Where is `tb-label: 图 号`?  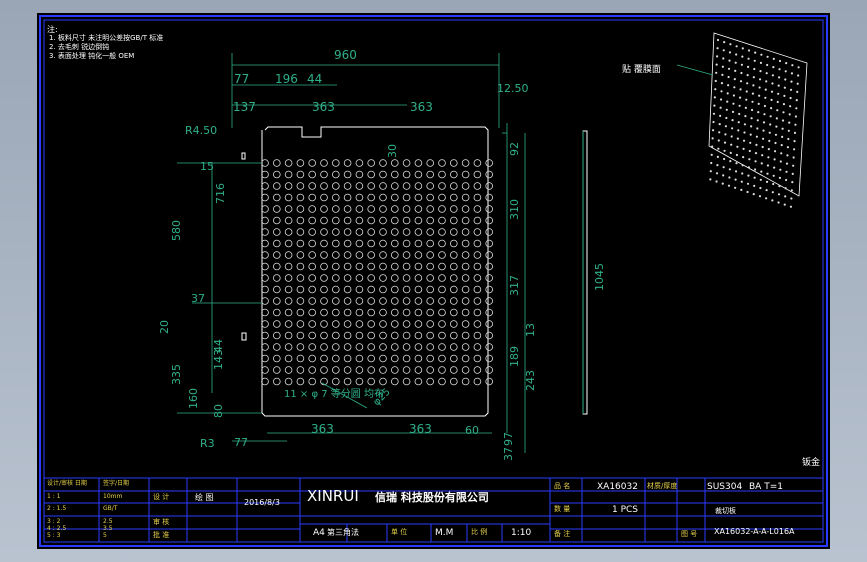
tb-label: 图 号 is located at coordinates (689, 534).